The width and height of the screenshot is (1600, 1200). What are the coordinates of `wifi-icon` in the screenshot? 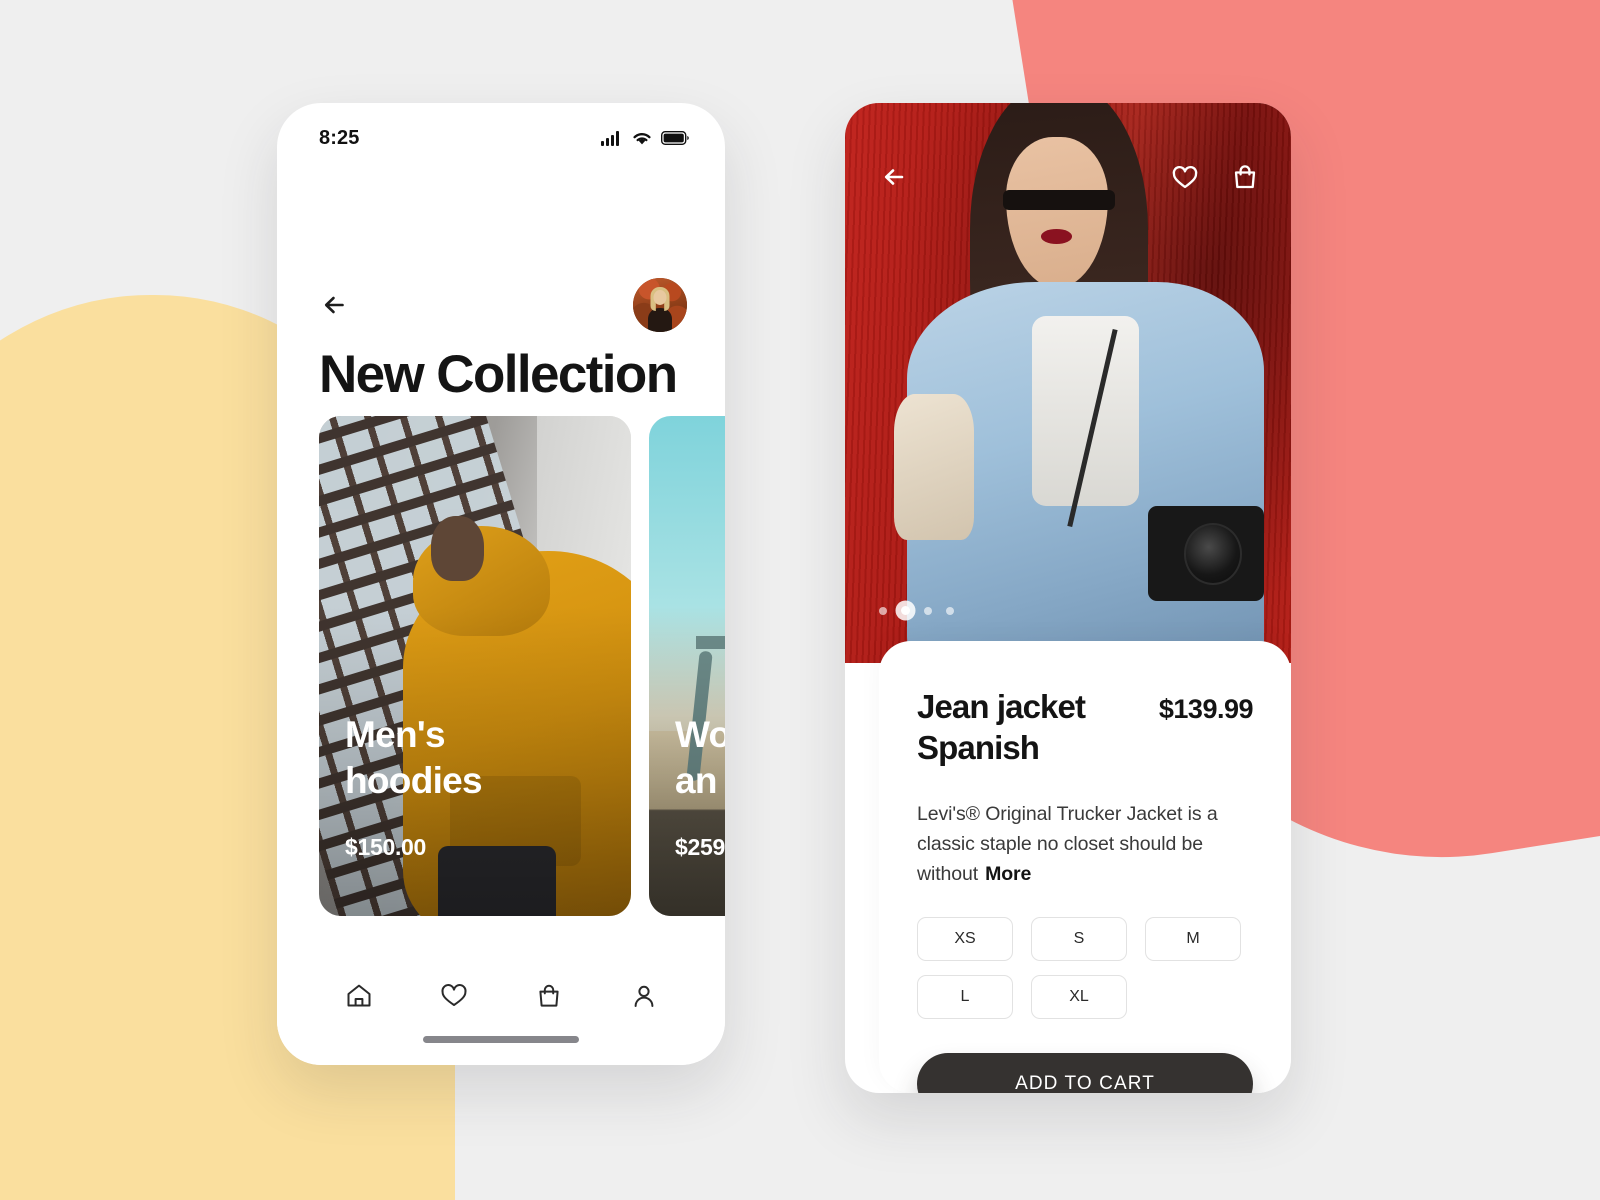 It's located at (642, 138).